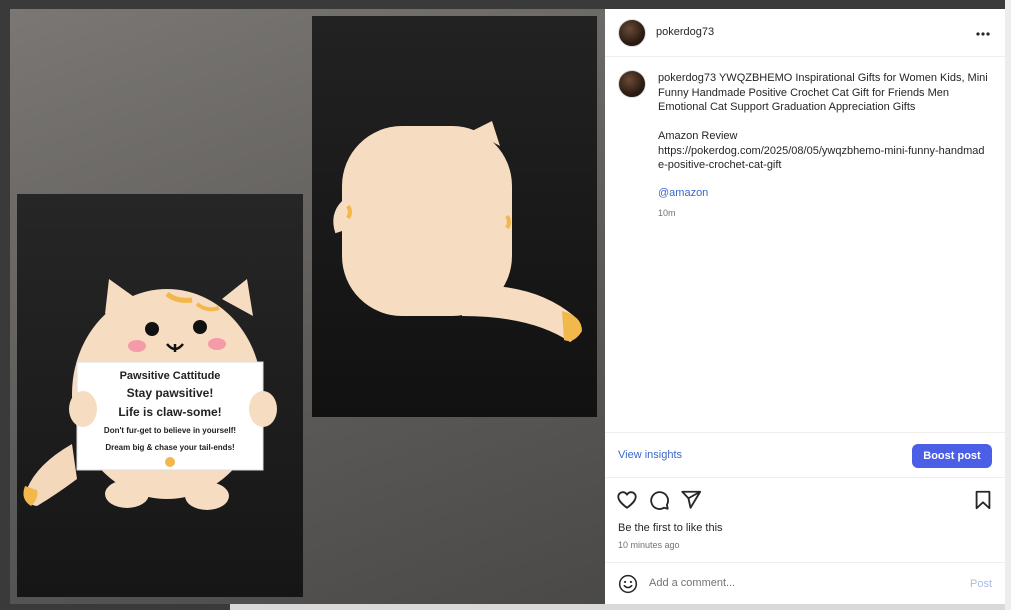 This screenshot has width=1011, height=610. I want to click on card-line4: Dream big & chase your tail-ends!, so click(169, 447).